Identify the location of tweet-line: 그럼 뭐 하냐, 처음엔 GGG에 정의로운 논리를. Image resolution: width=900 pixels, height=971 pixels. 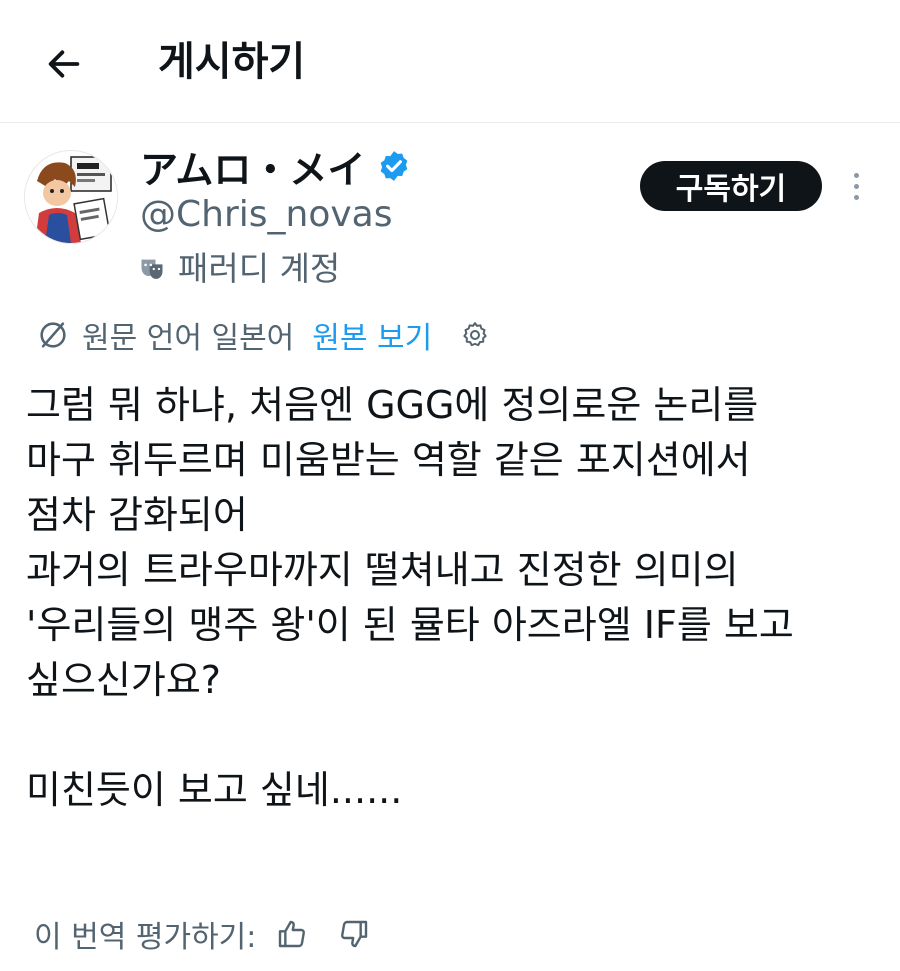
(392, 405).